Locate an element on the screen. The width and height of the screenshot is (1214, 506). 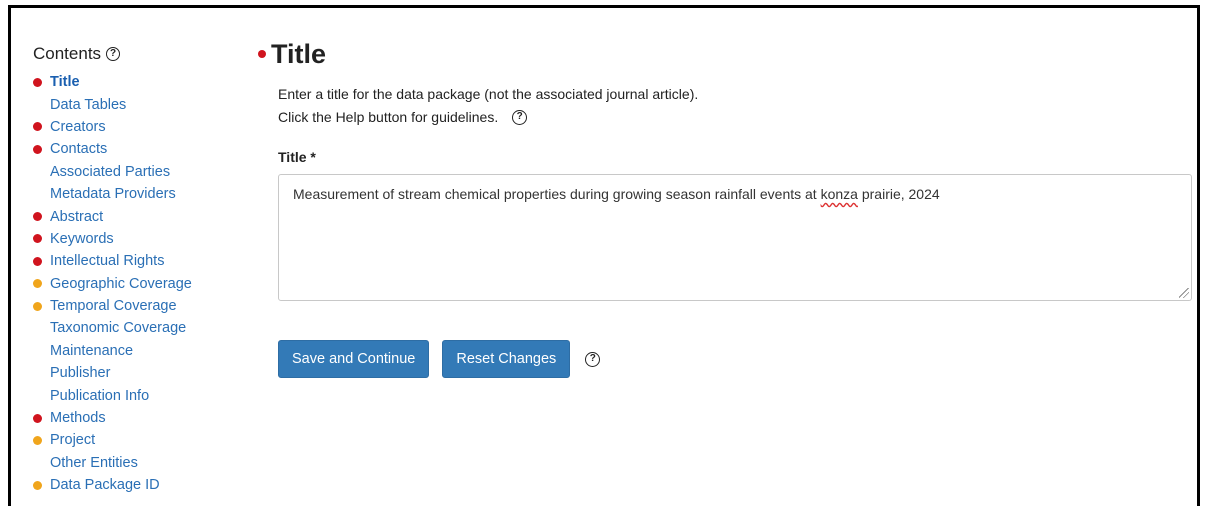
sidebar-item-contacts: Contacts is located at coordinates (133, 149).